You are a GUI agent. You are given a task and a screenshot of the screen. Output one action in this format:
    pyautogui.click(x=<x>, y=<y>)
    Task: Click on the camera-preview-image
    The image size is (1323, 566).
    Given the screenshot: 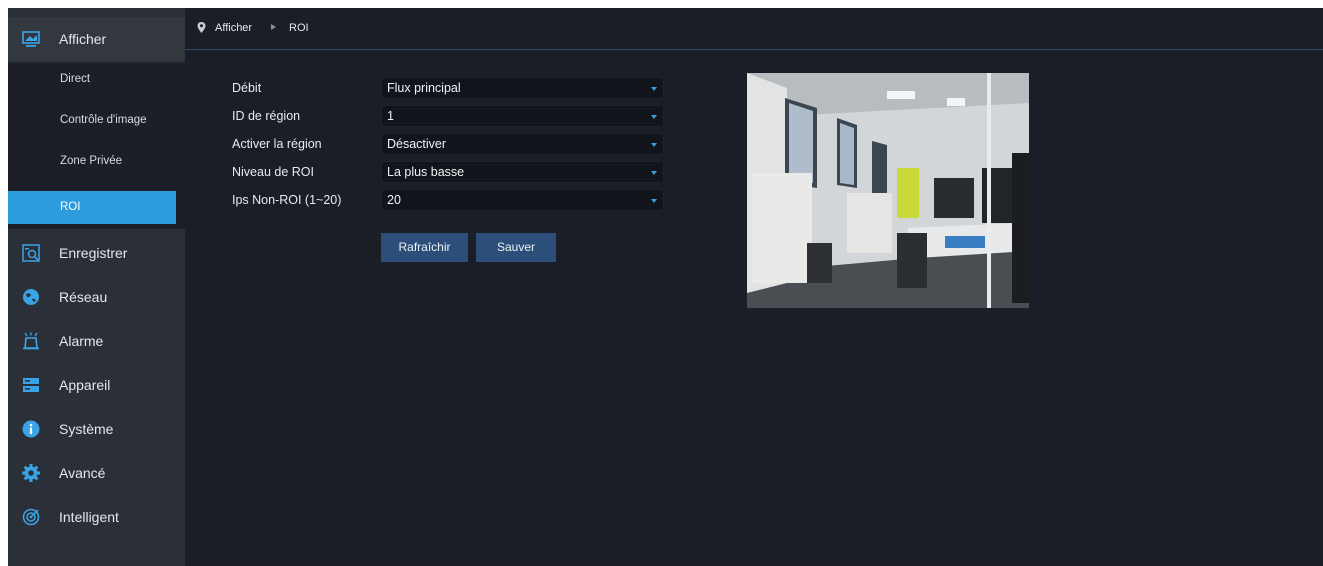 What is the action you would take?
    pyautogui.click(x=888, y=190)
    